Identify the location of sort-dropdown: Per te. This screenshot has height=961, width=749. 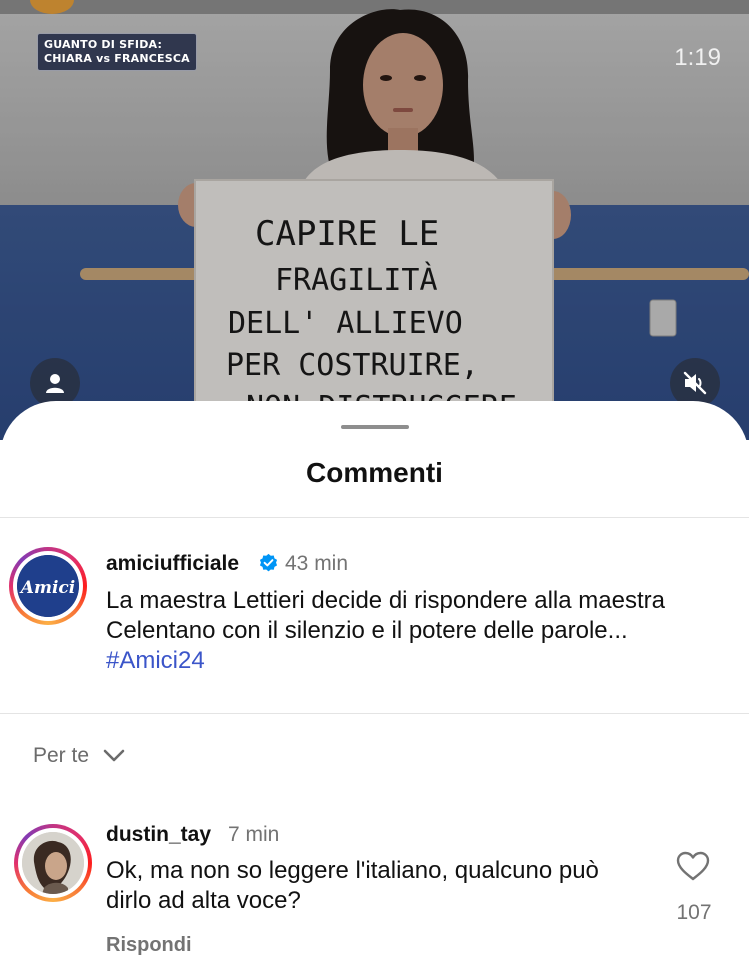
(79, 756).